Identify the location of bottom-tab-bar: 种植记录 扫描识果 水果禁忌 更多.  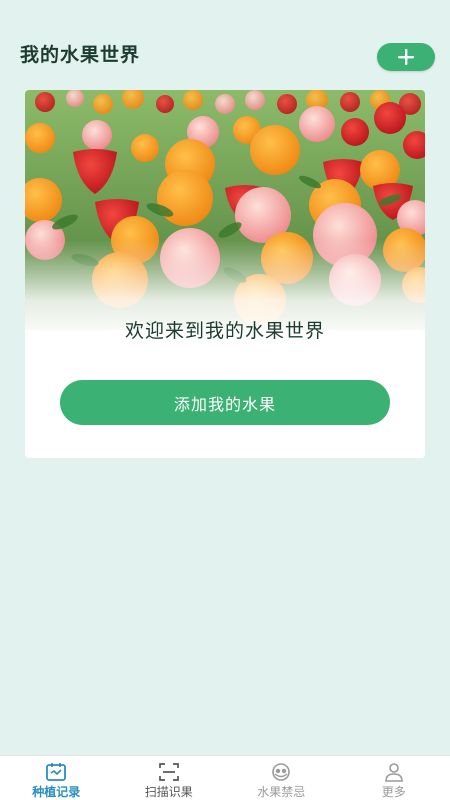
(225, 777).